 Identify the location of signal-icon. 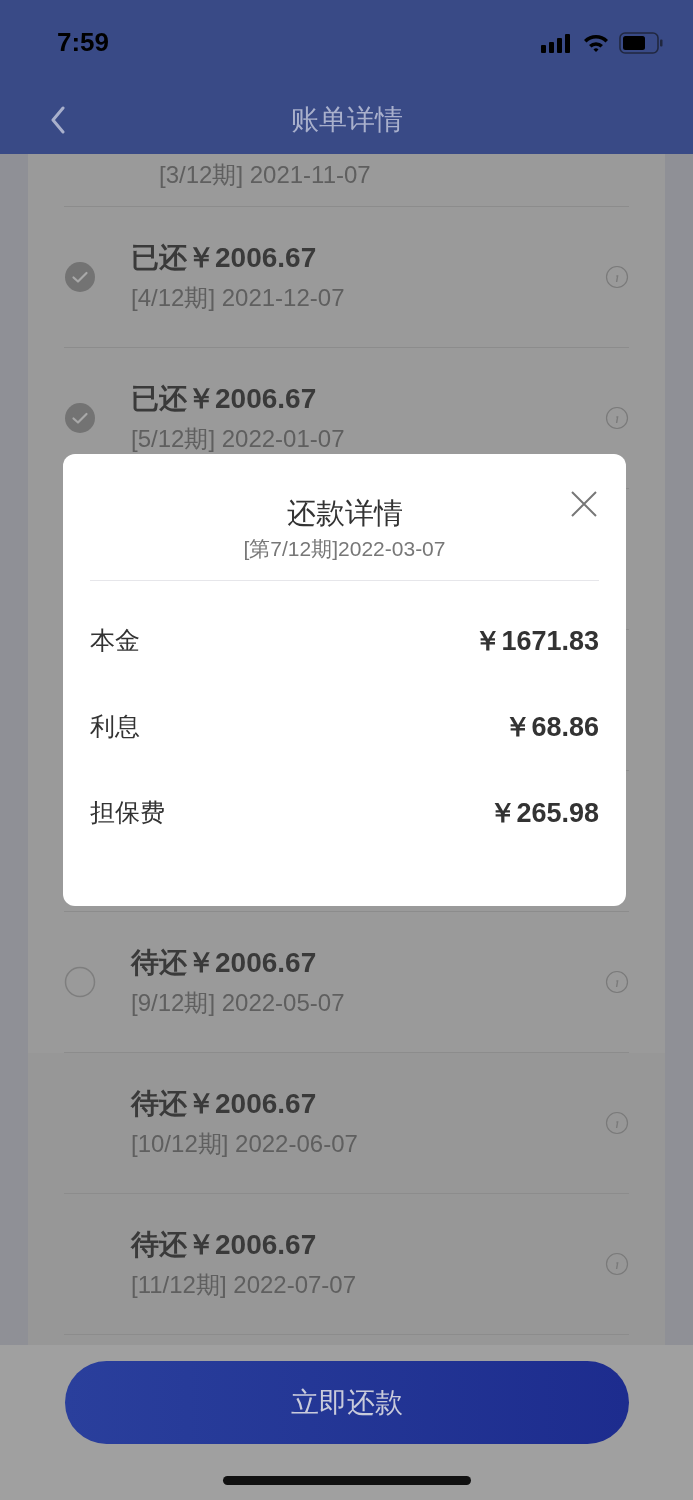
(557, 42).